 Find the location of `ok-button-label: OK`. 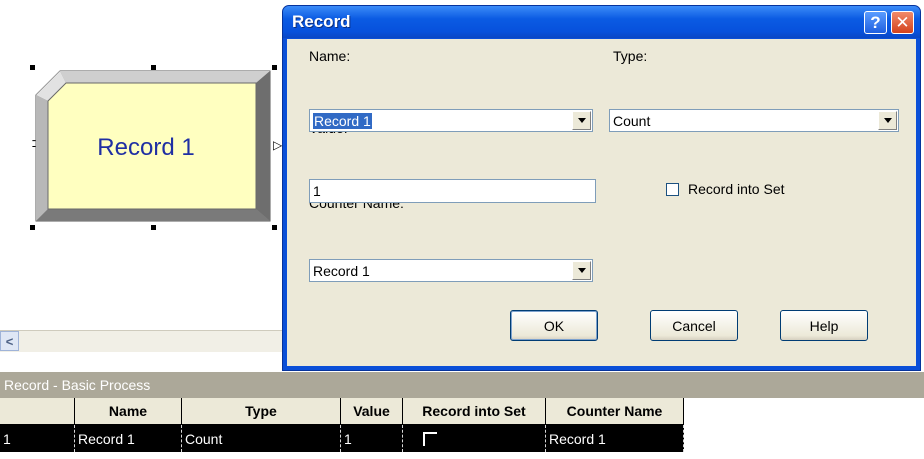

ok-button-label: OK is located at coordinates (554, 325).